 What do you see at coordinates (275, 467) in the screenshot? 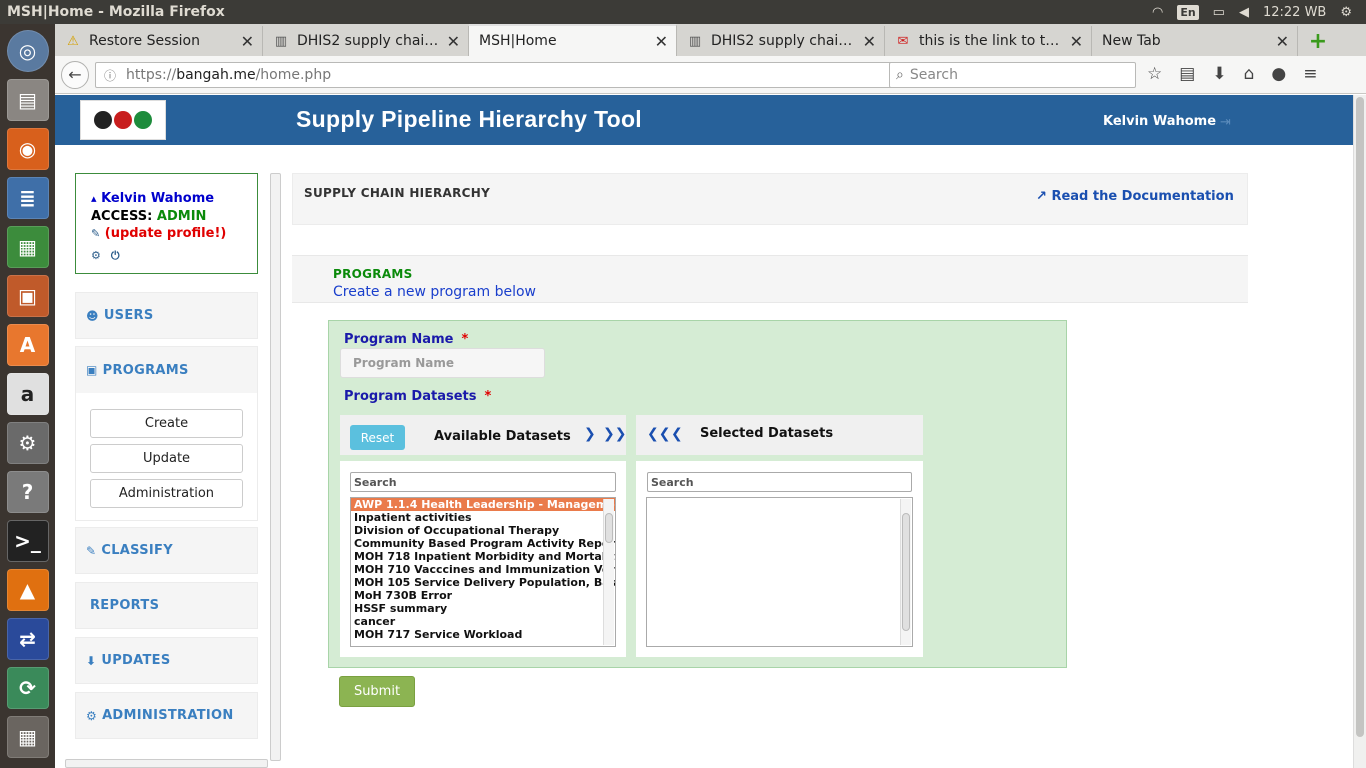
I see `sidebar-scrollbar` at bounding box center [275, 467].